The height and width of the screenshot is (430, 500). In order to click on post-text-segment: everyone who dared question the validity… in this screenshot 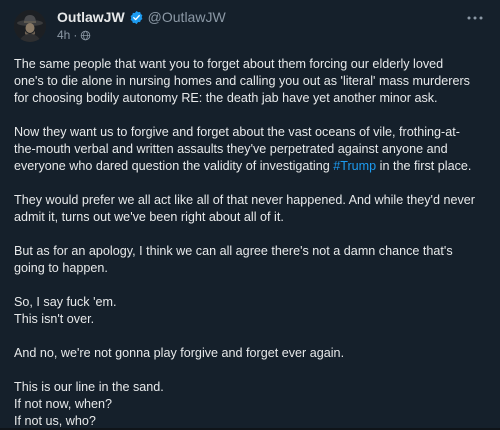, I will do `click(174, 166)`.